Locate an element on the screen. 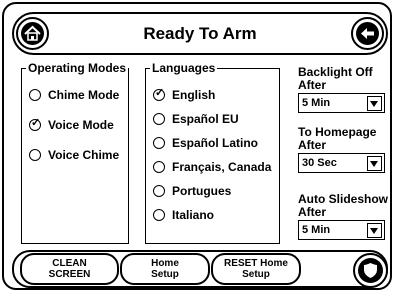  homepage-select: 30 Sec is located at coordinates (341, 163).